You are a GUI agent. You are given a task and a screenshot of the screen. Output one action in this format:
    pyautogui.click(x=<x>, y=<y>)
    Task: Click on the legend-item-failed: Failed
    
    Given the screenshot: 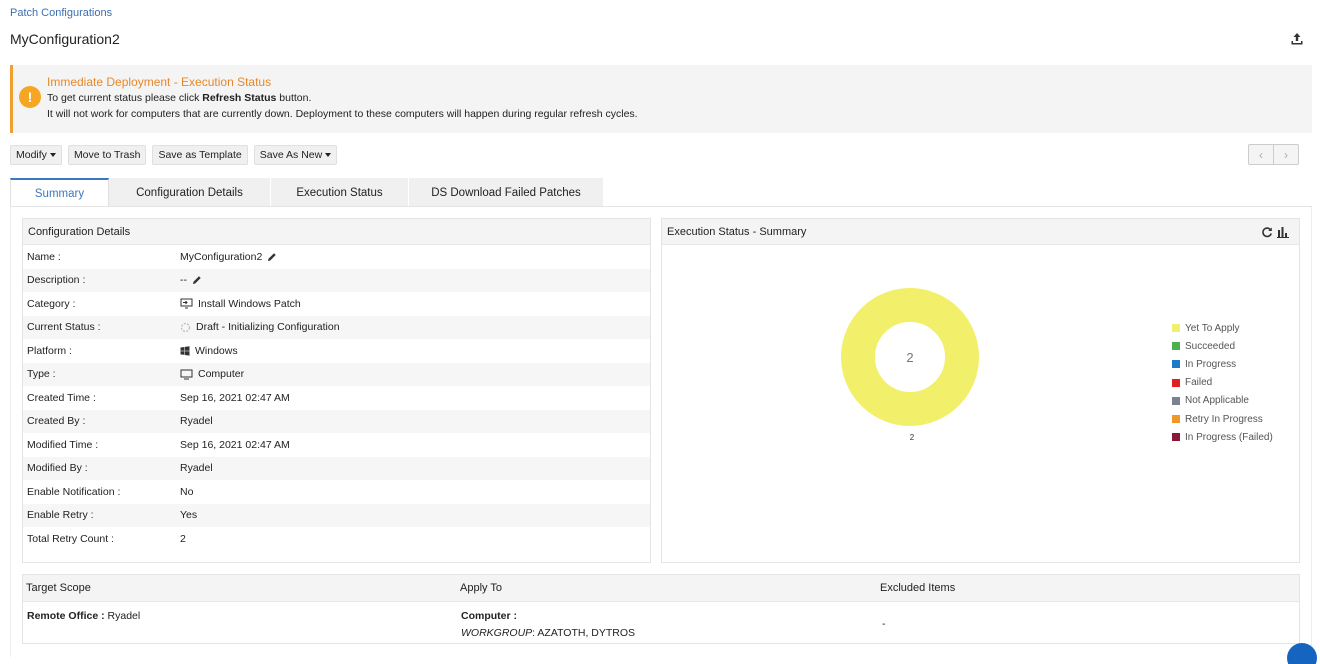 What is the action you would take?
    pyautogui.click(x=1222, y=383)
    